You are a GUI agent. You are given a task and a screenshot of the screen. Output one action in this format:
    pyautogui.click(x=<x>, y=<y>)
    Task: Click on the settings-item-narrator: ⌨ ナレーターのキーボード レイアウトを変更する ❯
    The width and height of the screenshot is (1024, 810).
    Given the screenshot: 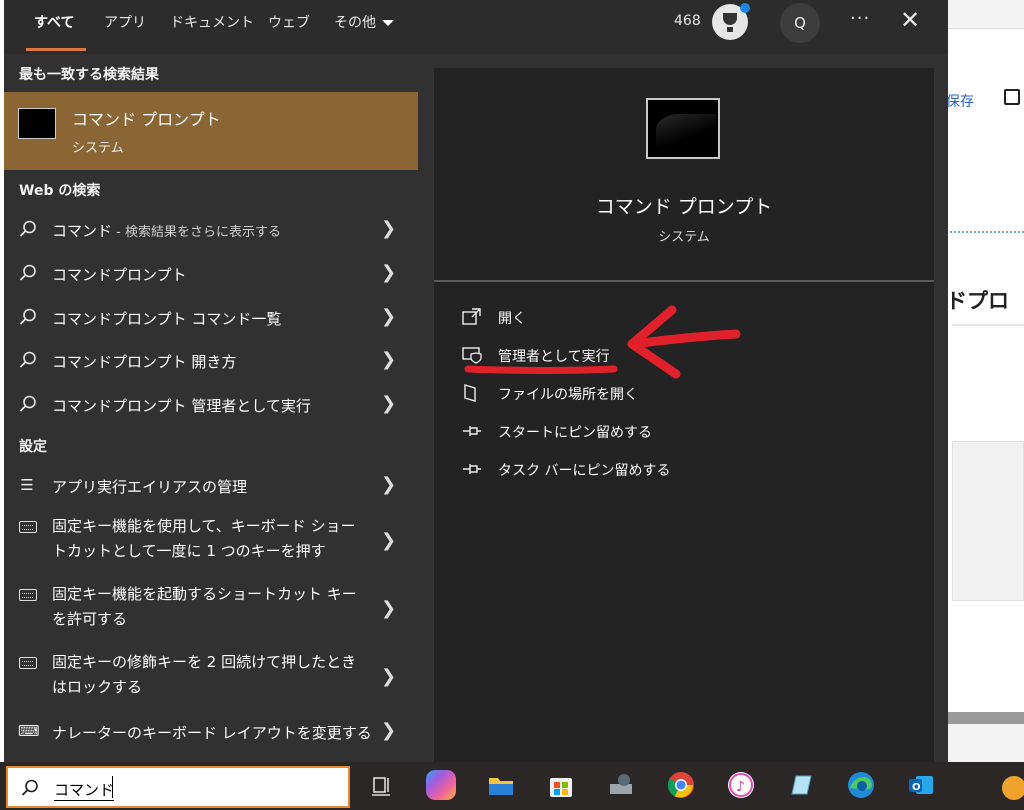 What is the action you would take?
    pyautogui.click(x=211, y=732)
    